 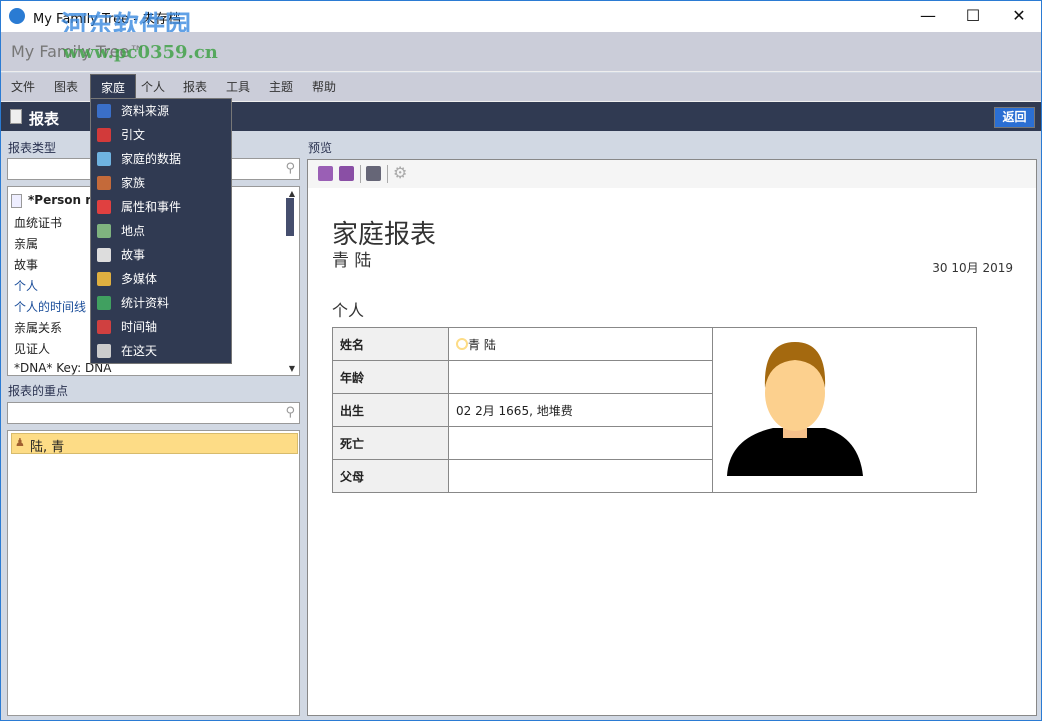 What do you see at coordinates (161, 351) in the screenshot?
I see `dropdown-item: 在这天` at bounding box center [161, 351].